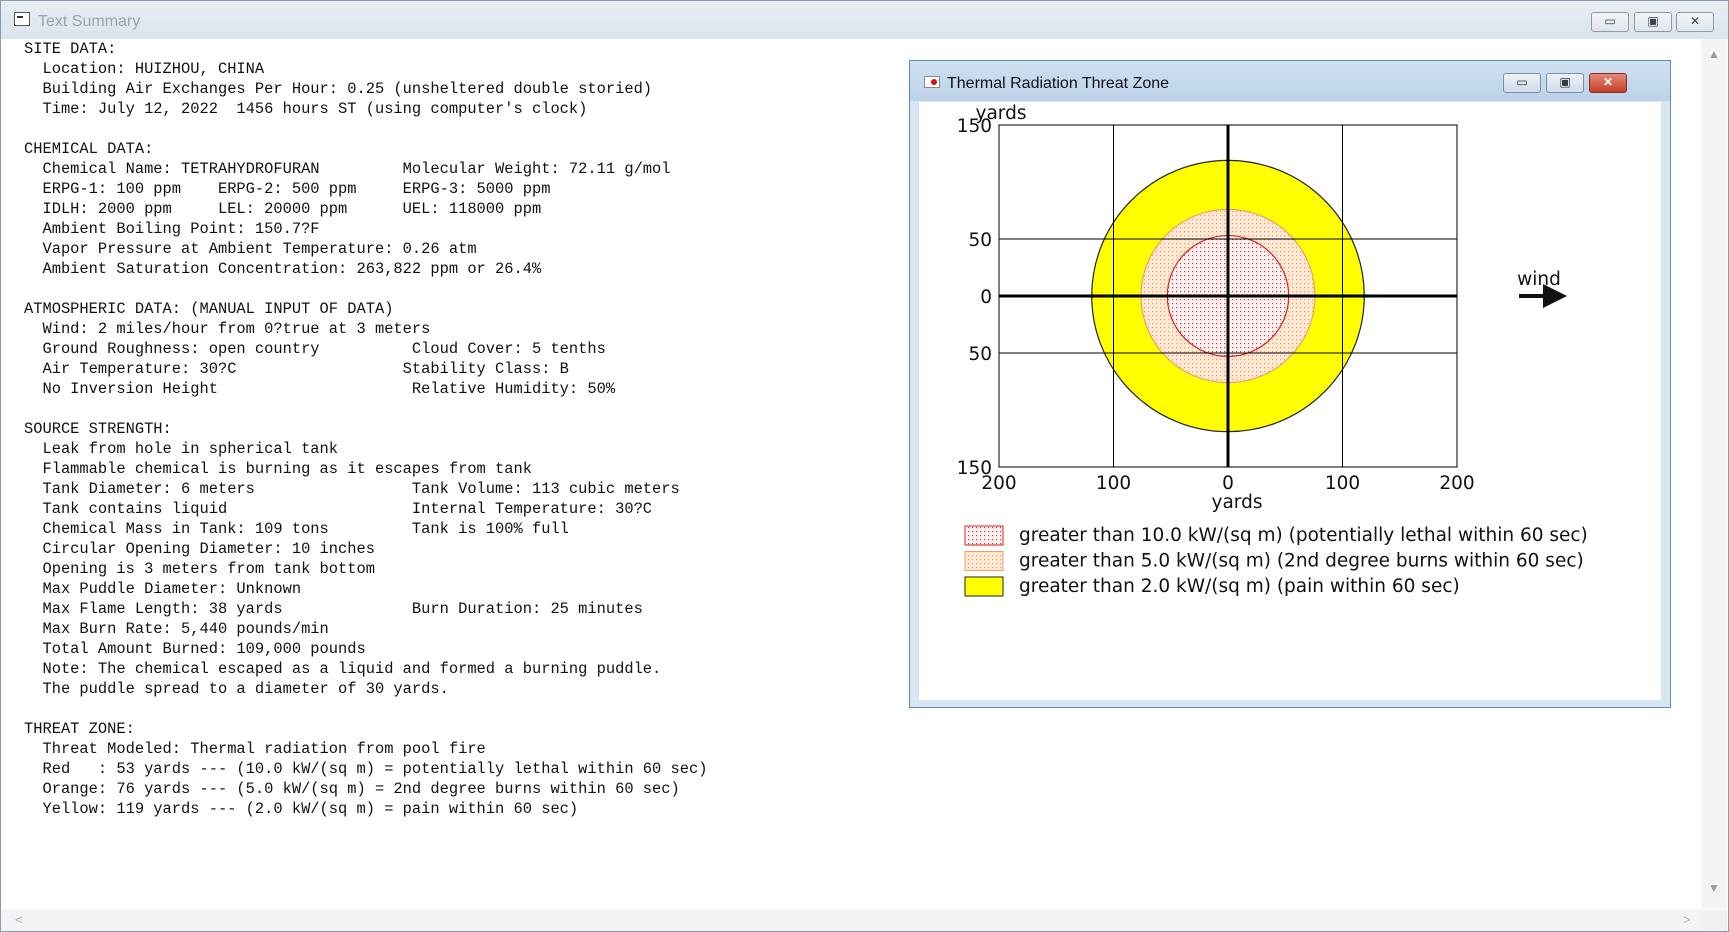  Describe the element at coordinates (1001, 113) in the screenshot. I see `y-axis-label: yards` at that location.